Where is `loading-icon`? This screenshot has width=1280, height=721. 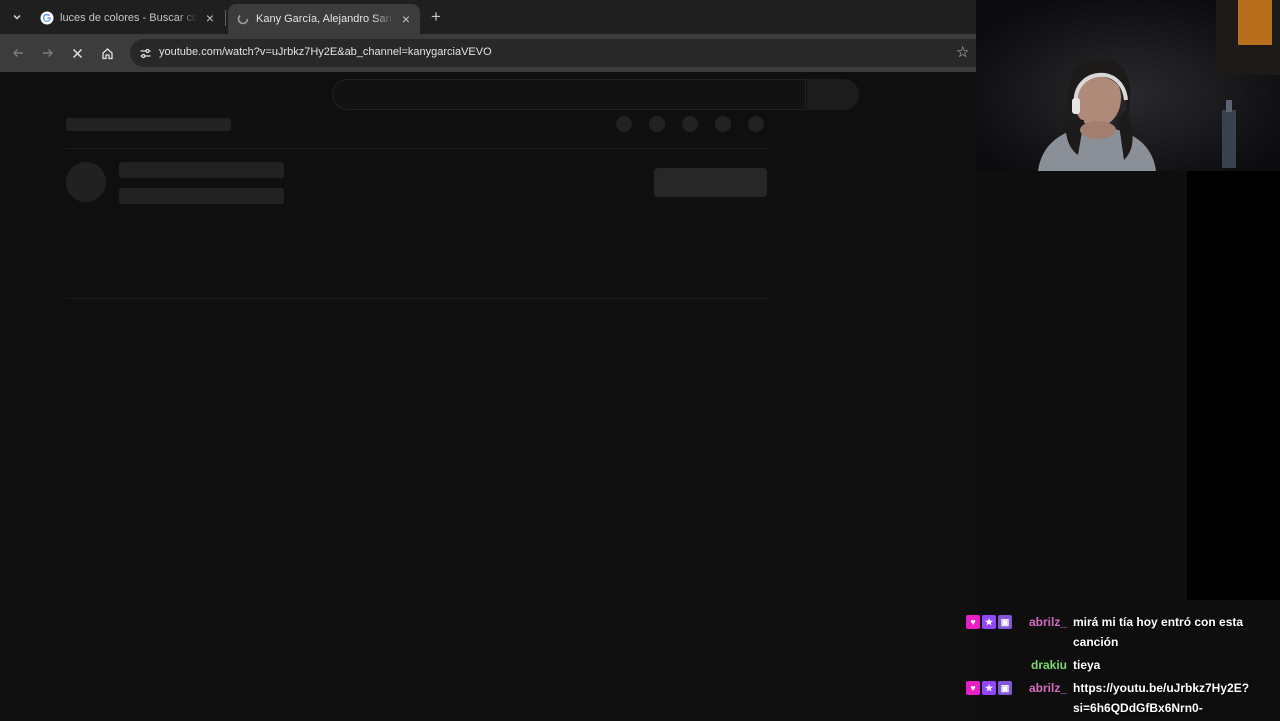
loading-icon is located at coordinates (243, 19).